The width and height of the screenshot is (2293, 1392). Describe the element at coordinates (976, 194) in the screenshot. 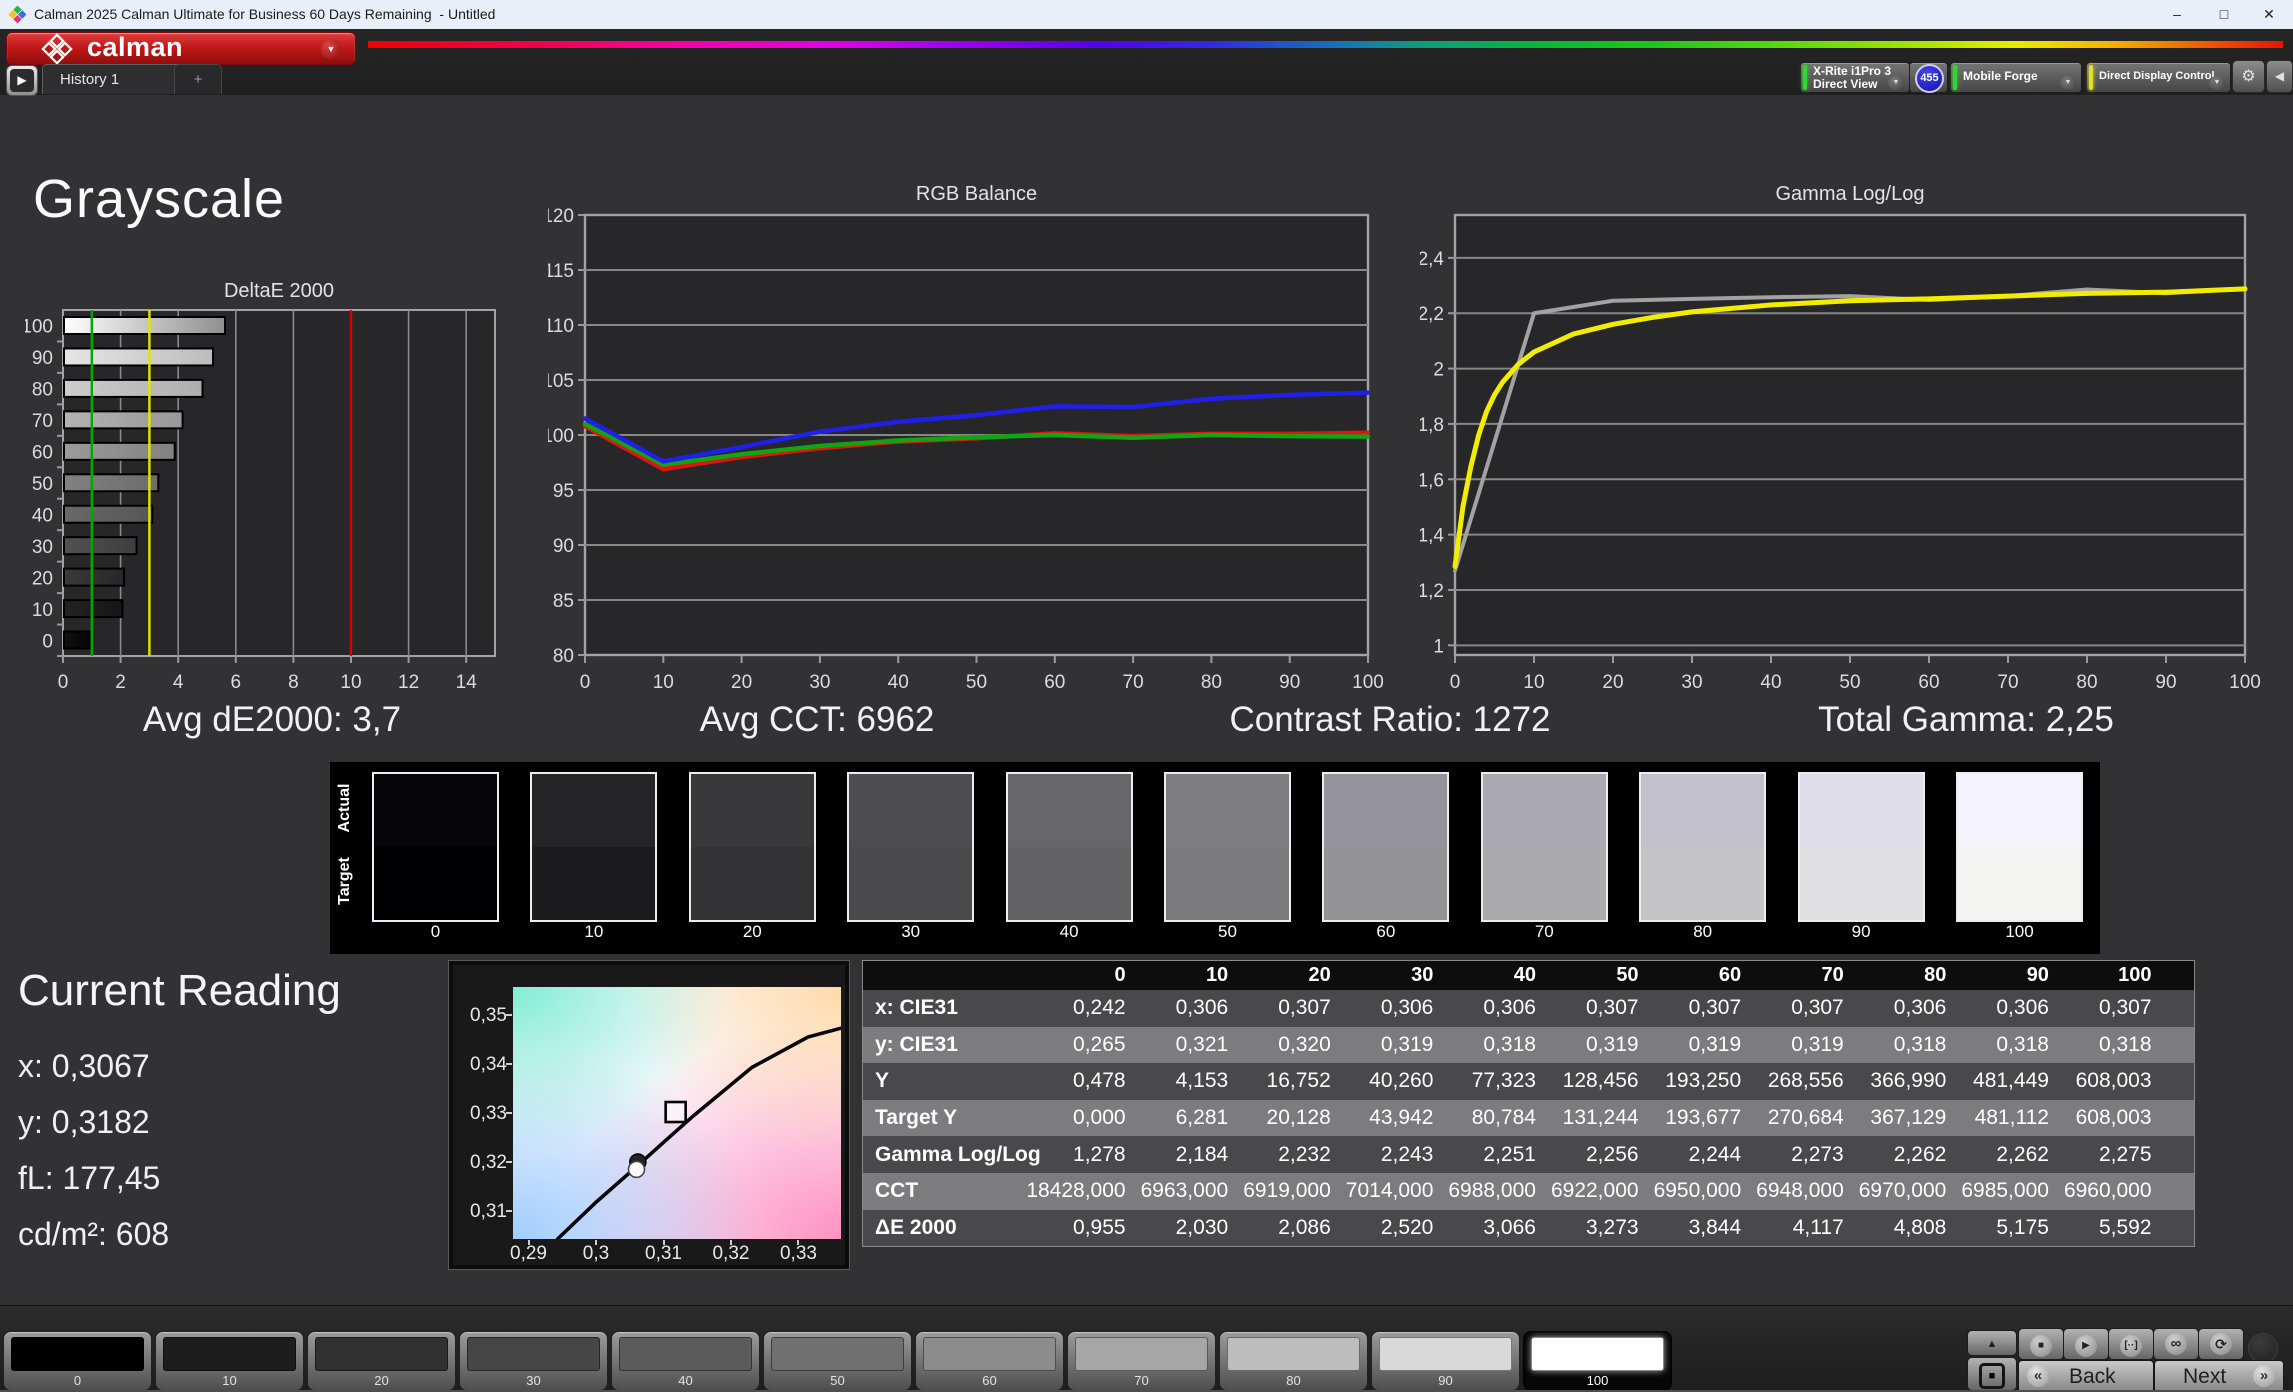

I see `svg-text: RGB Balance` at that location.